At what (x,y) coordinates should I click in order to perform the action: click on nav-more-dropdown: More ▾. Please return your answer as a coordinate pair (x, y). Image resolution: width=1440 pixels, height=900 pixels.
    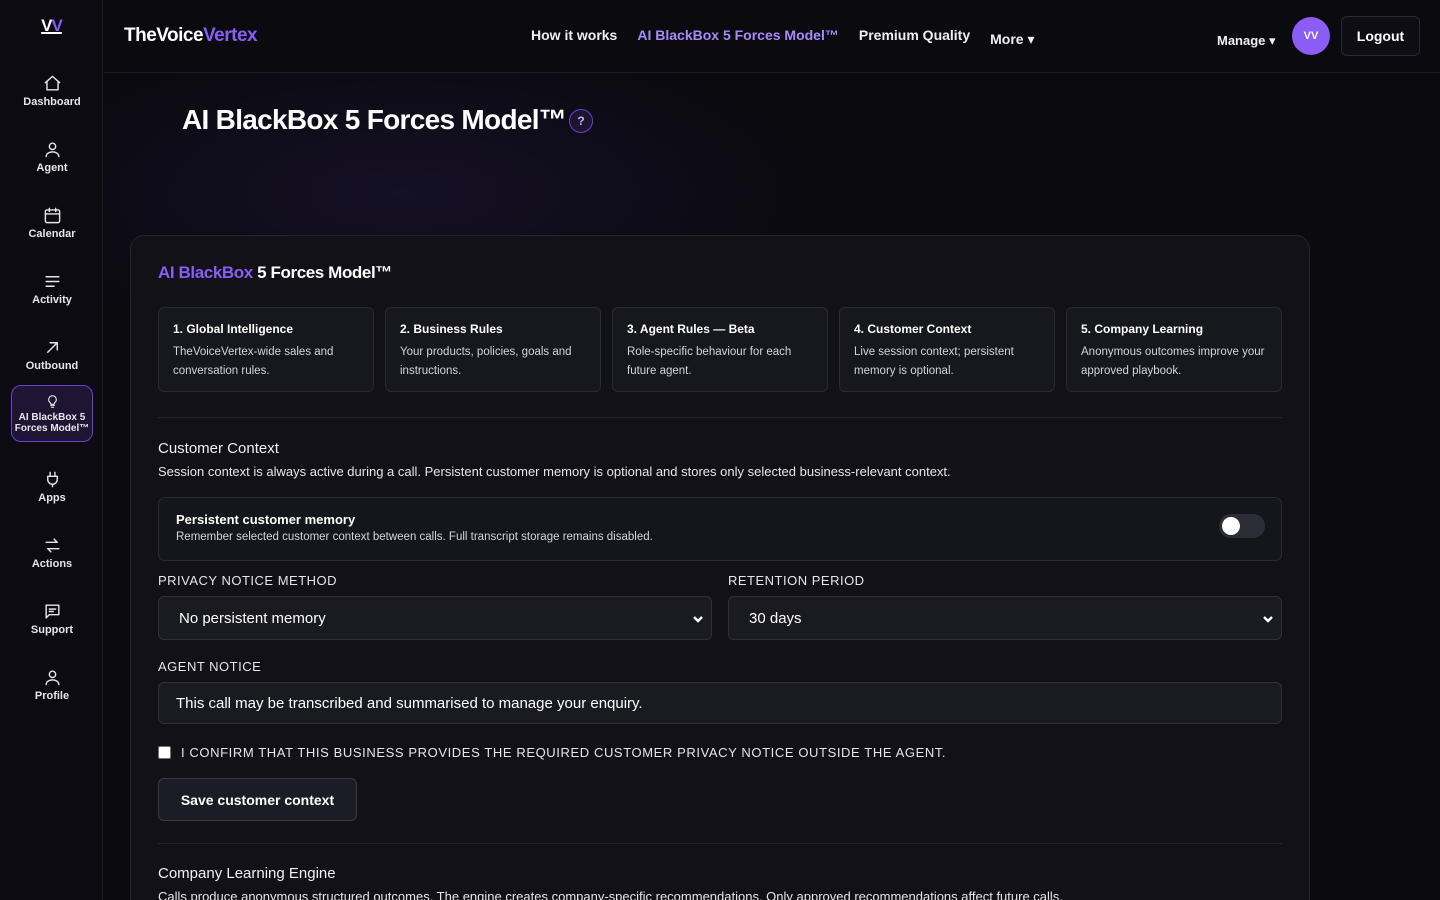
    Looking at the image, I should click on (1012, 39).